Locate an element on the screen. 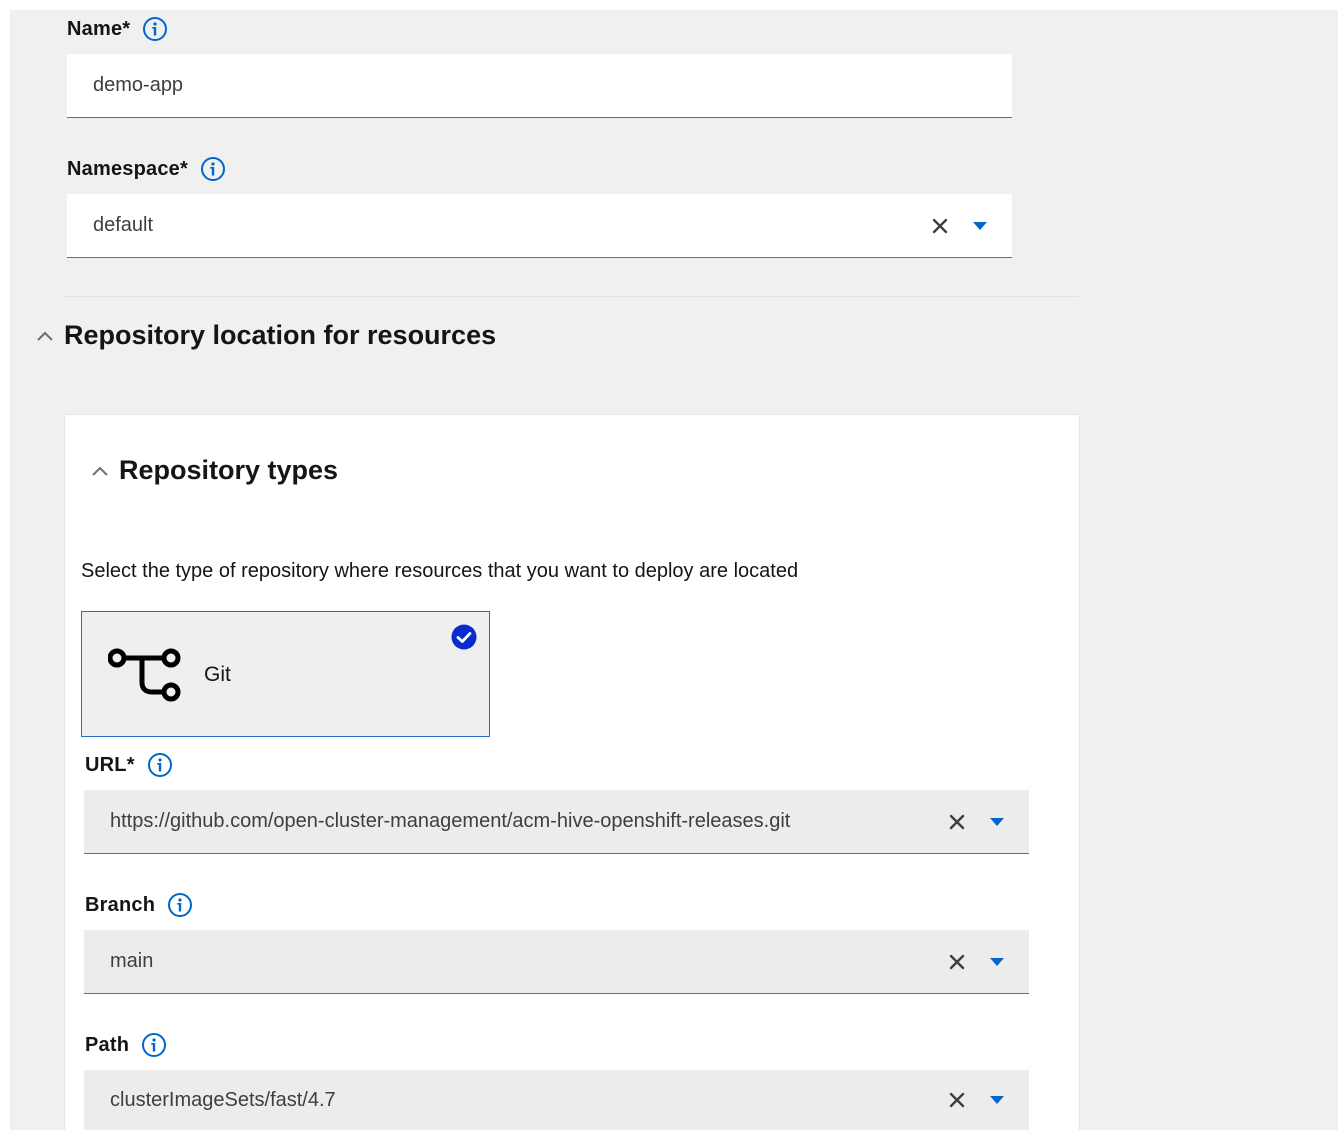  namespace-label: Namespace* is located at coordinates (146, 169).